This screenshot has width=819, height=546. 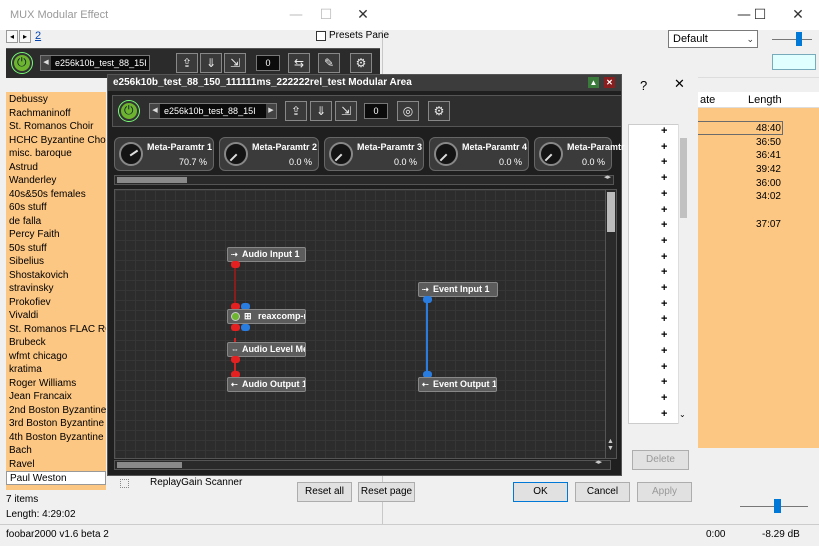 I want to click on tree-expander, so click(x=124, y=483).